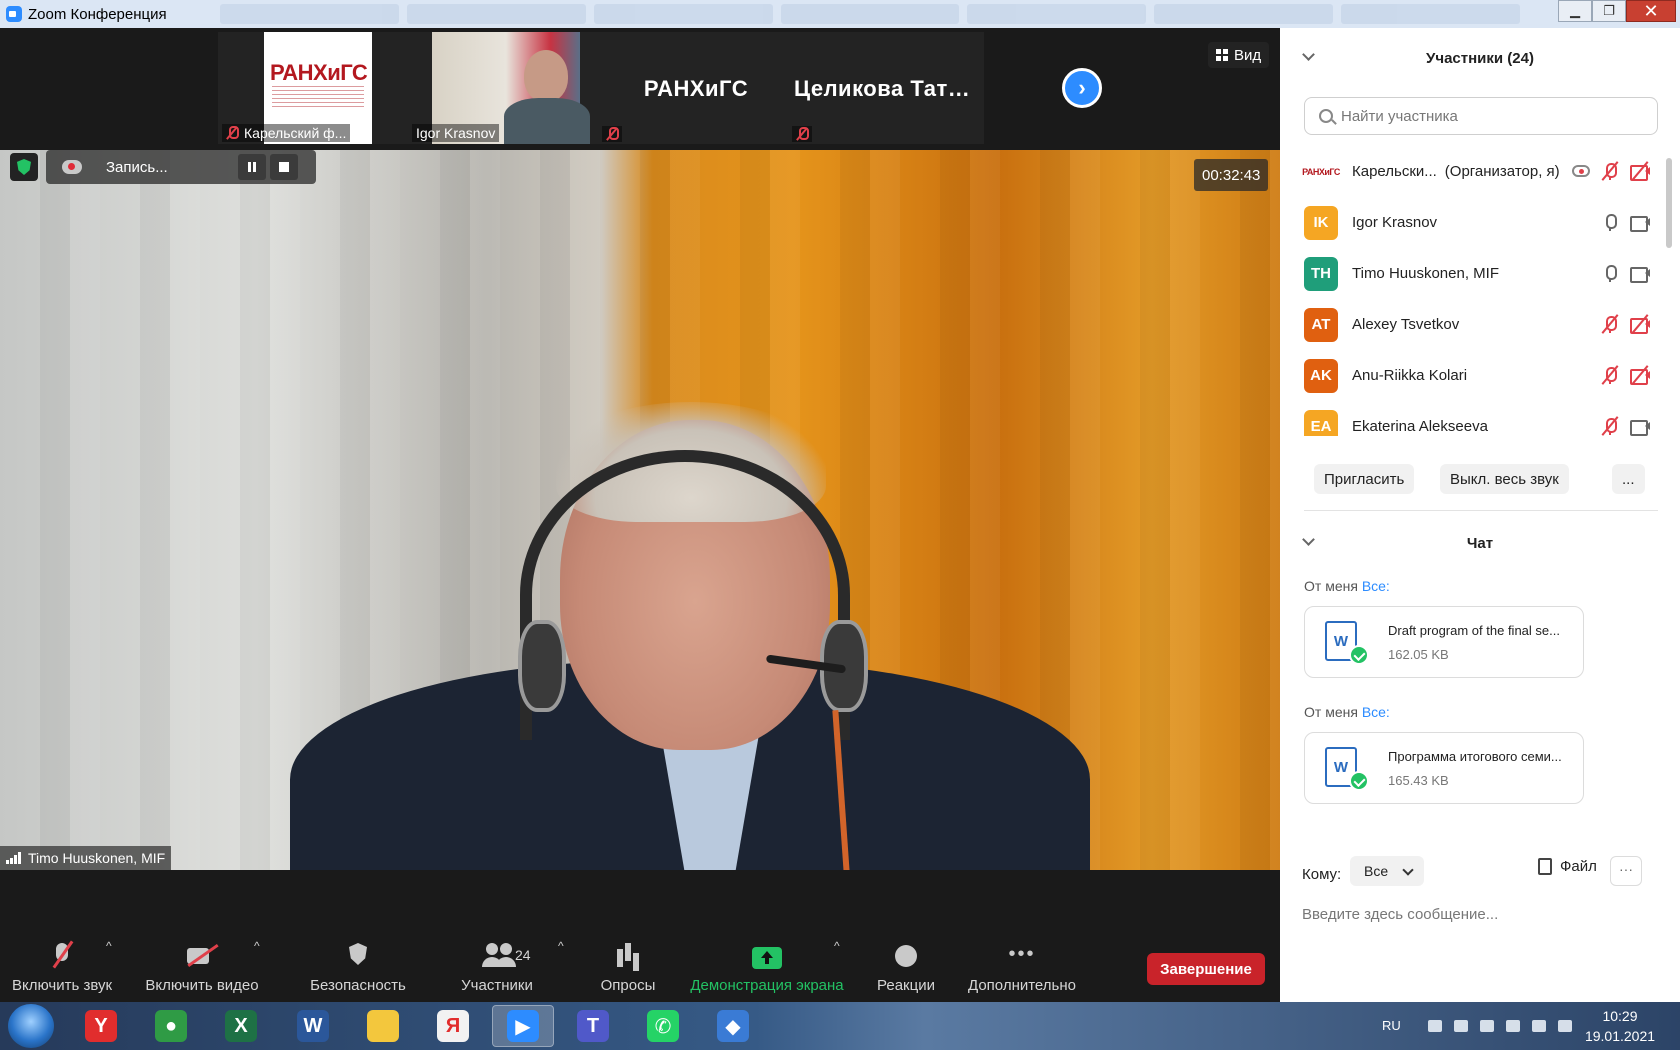  Describe the element at coordinates (1474, 418) in the screenshot. I see `participant-row: EA Ekaterina Alekseeva` at that location.